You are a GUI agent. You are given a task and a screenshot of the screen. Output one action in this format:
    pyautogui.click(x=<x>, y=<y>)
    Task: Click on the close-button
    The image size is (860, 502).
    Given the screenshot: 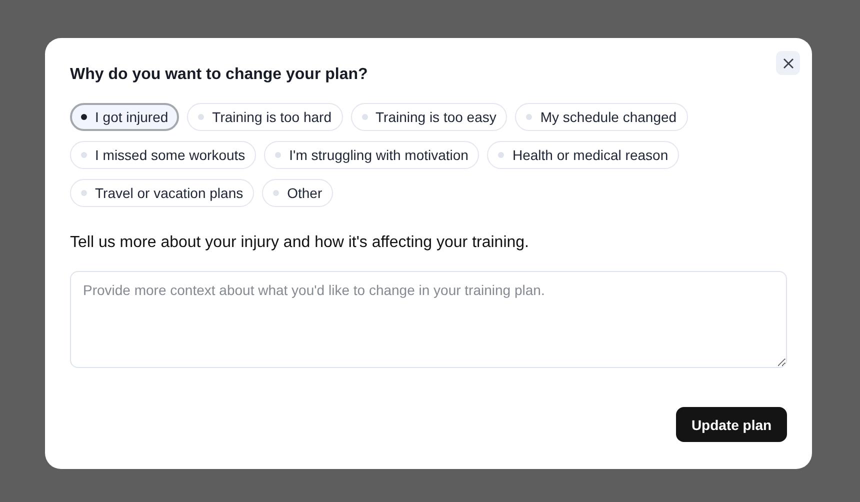 What is the action you would take?
    pyautogui.click(x=788, y=63)
    